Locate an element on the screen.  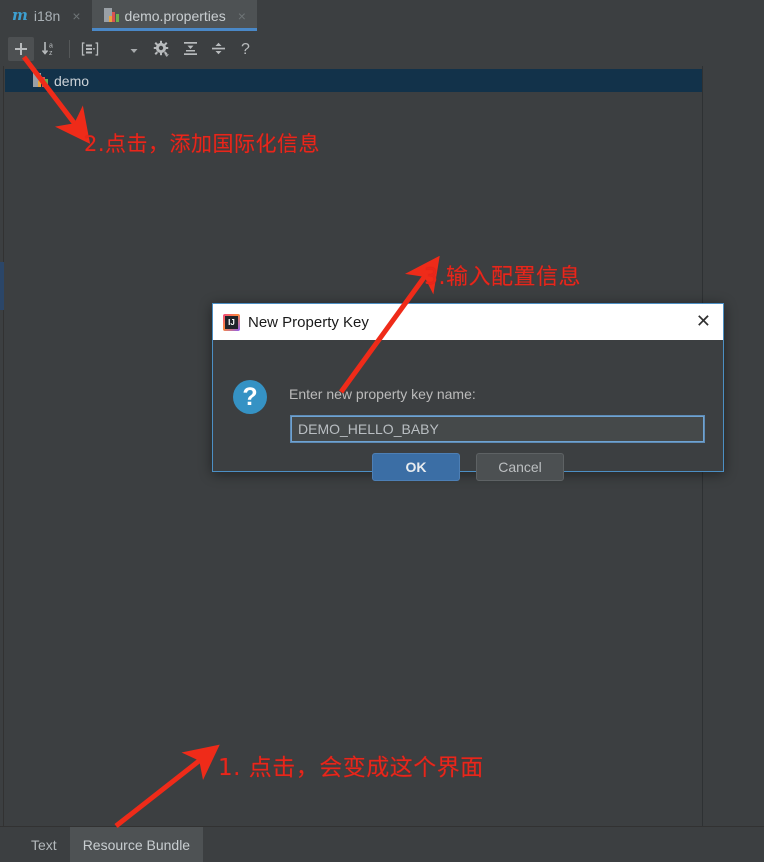
dialog-title-bar: New Property Key ✕ is located at coordinates (468, 322).